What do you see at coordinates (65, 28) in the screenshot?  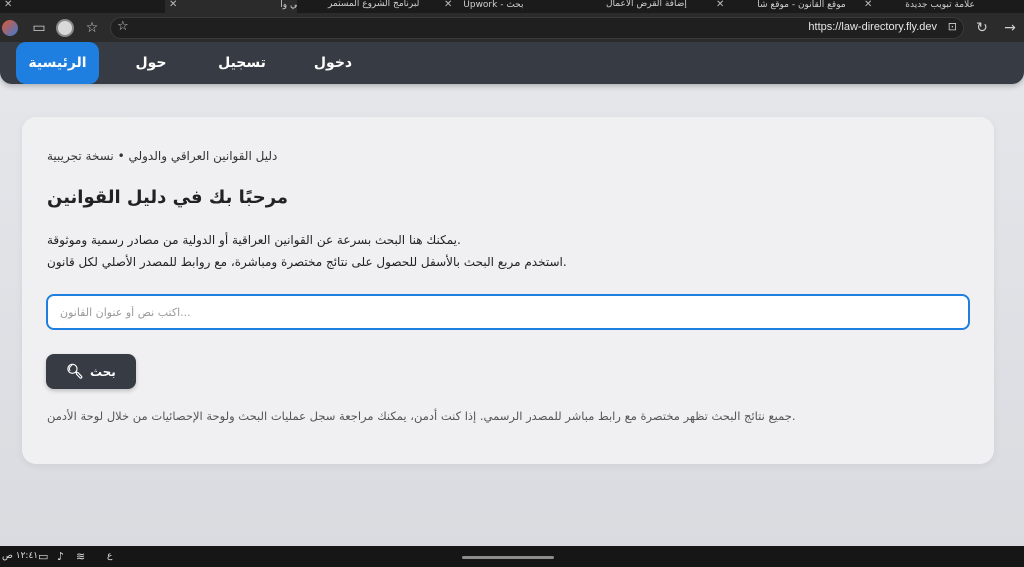 I see `avatar` at bounding box center [65, 28].